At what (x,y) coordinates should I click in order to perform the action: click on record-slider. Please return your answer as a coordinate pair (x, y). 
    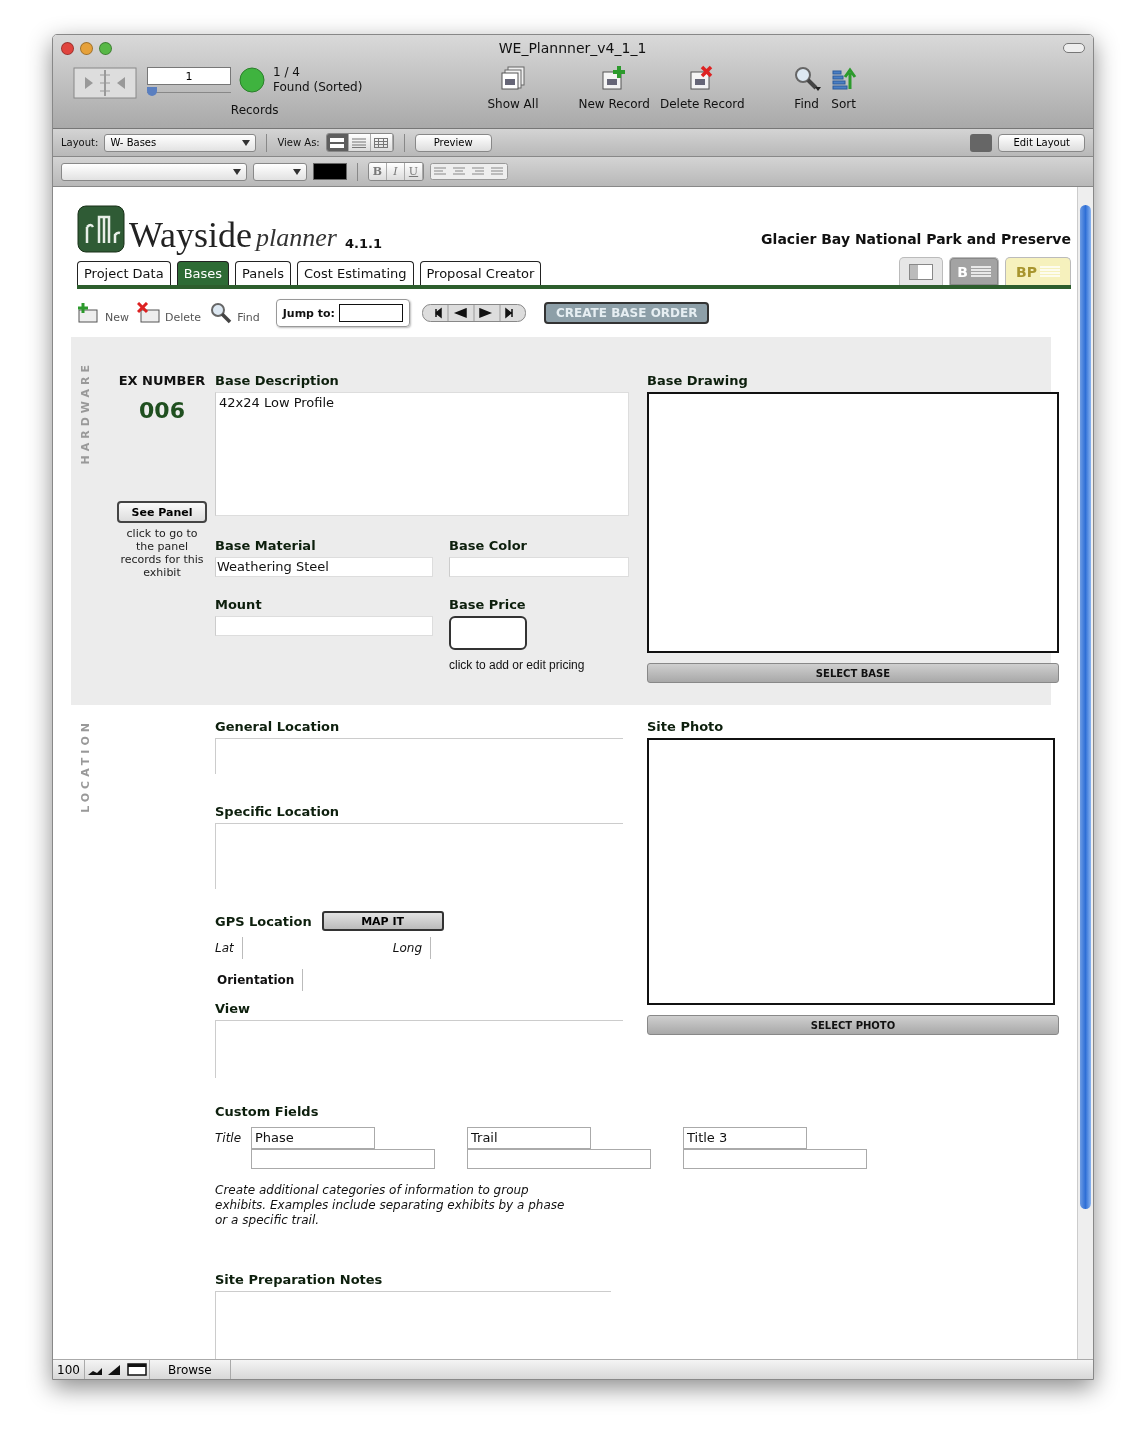
    Looking at the image, I should click on (189, 90).